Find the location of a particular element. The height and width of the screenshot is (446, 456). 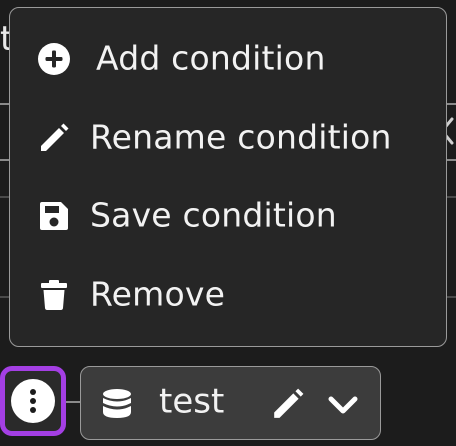

database-icon is located at coordinates (117, 403).